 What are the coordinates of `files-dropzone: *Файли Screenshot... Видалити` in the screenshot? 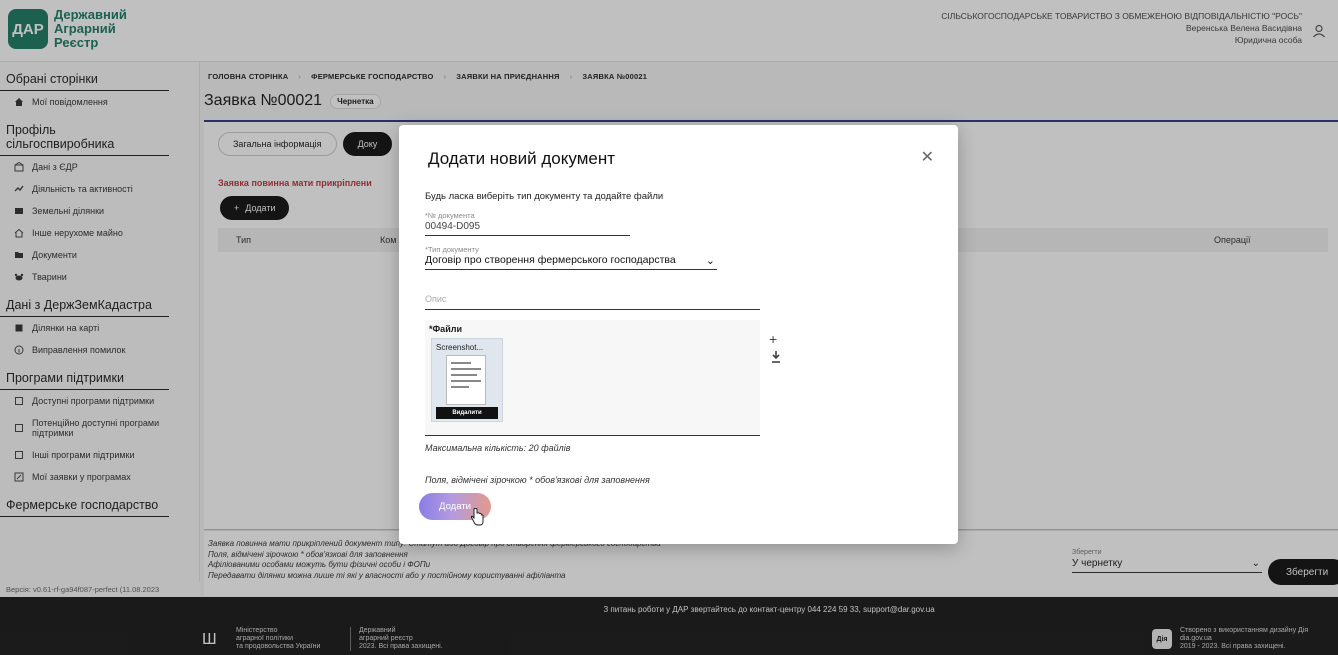 It's located at (592, 378).